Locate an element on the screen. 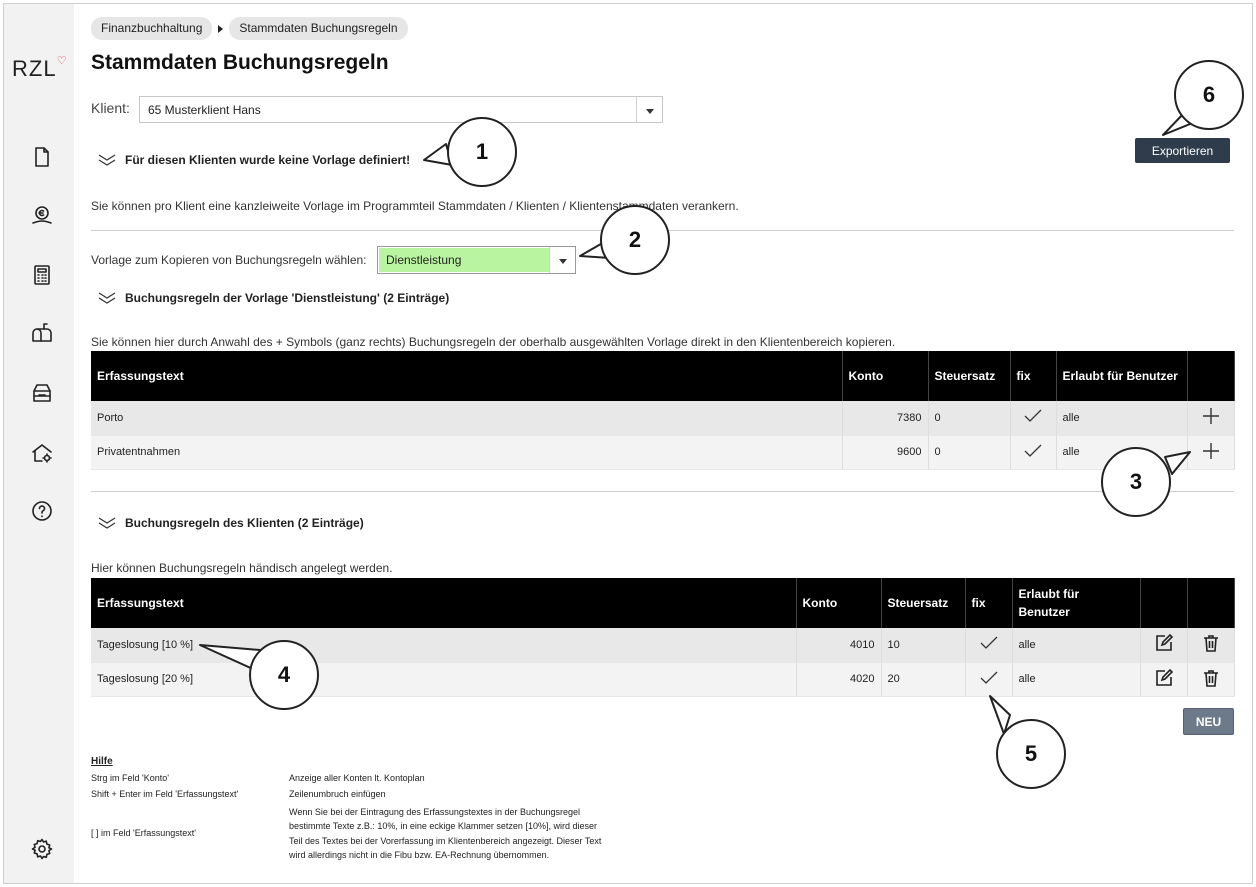 The height and width of the screenshot is (887, 1256). calculator-icon is located at coordinates (42, 275).